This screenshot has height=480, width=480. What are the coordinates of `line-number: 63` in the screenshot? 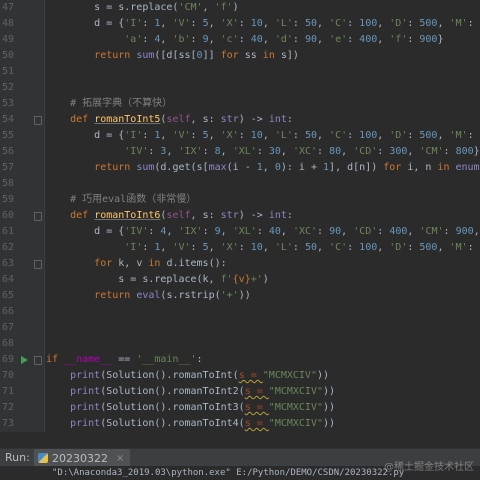 It's located at (7, 263).